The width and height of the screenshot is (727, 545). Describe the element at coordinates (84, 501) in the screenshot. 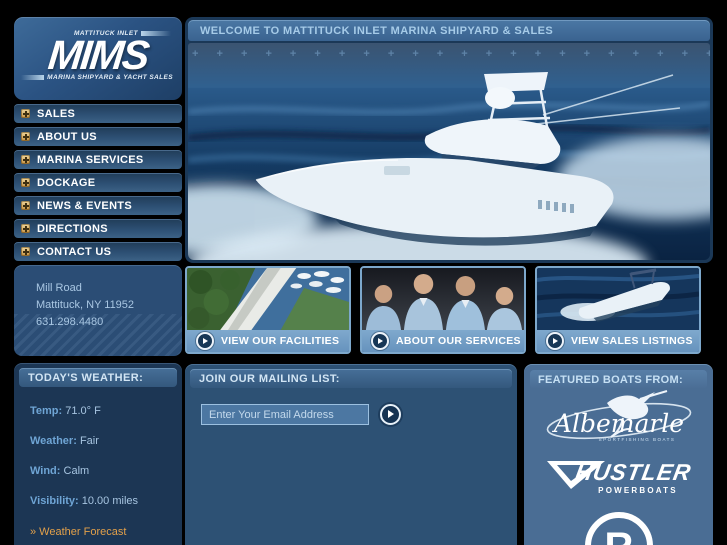

I see `weather-visibility-row: Visibility: 10.00 miles` at that location.